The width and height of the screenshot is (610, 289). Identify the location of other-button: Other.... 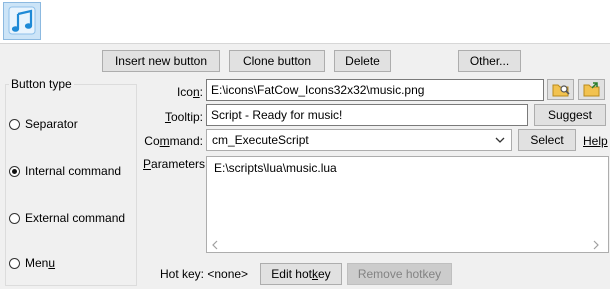
(489, 61).